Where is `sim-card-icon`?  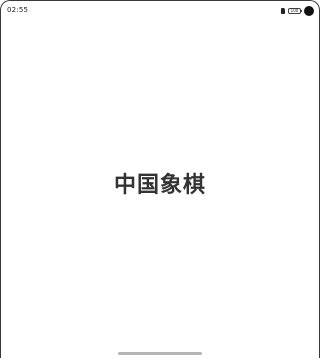
sim-card-icon is located at coordinates (283, 11).